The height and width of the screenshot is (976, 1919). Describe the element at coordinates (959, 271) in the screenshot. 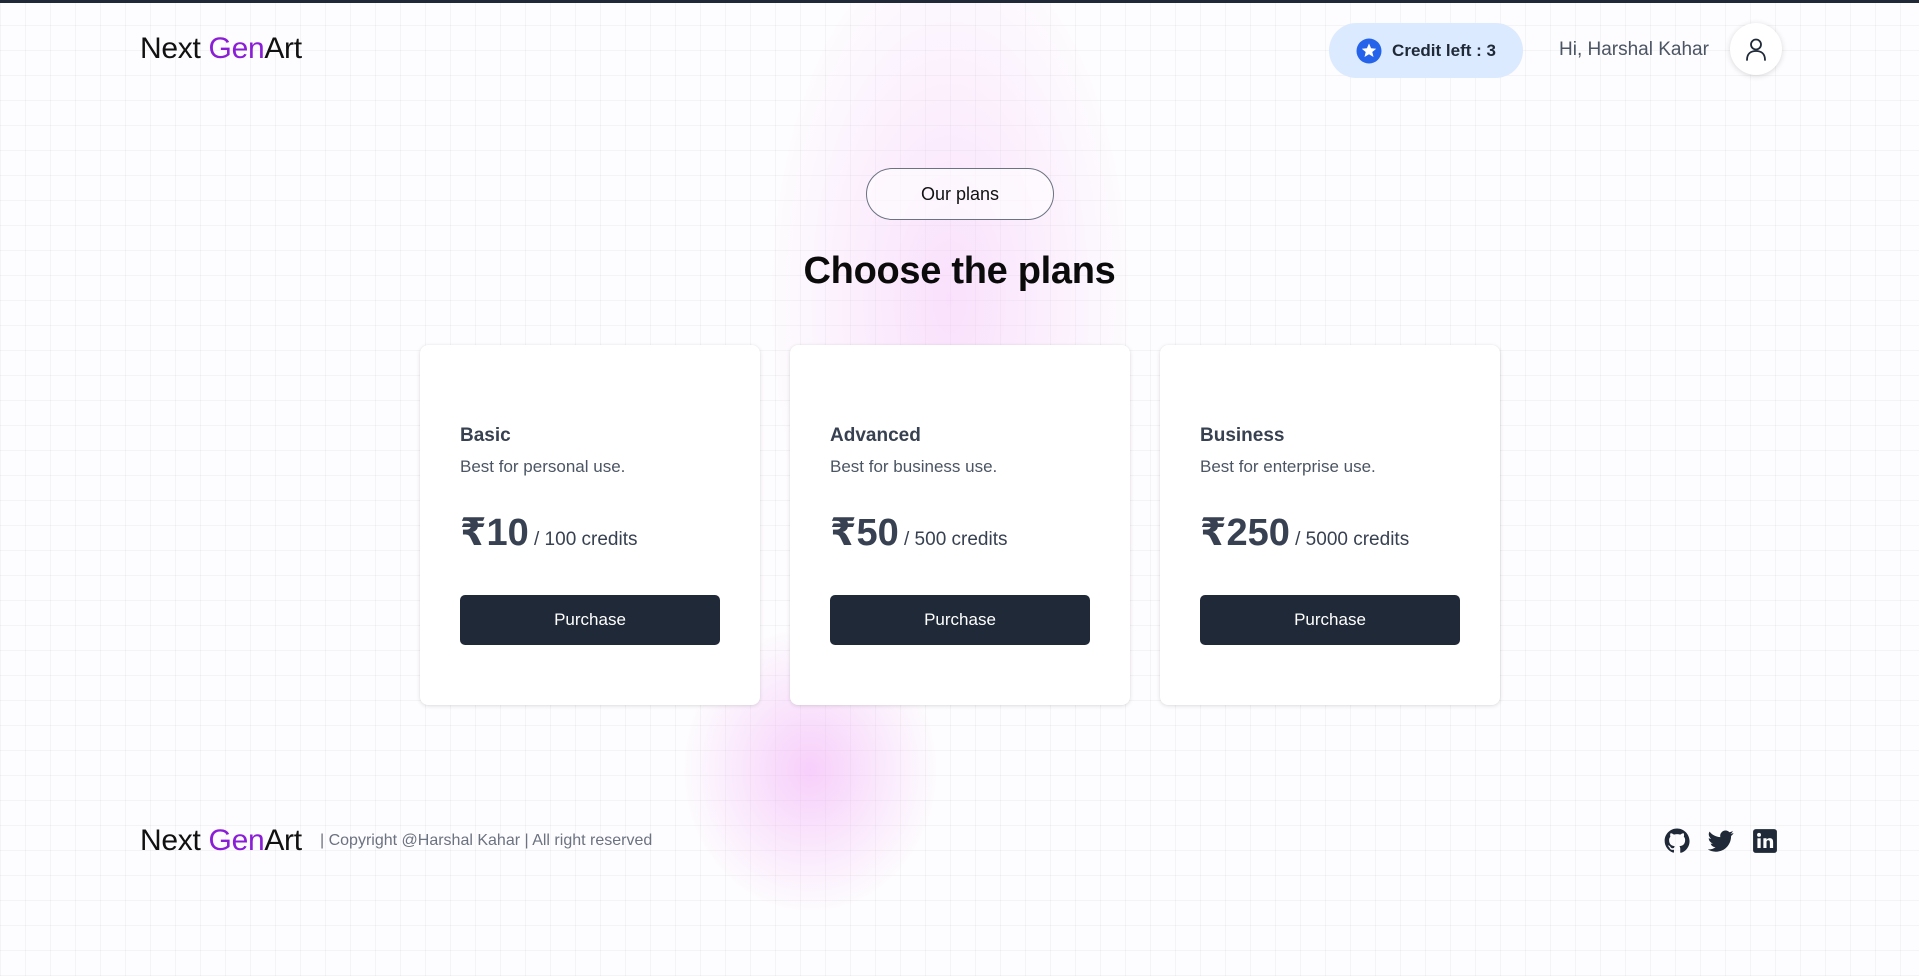

I see `page-title: Choose the plans` at that location.